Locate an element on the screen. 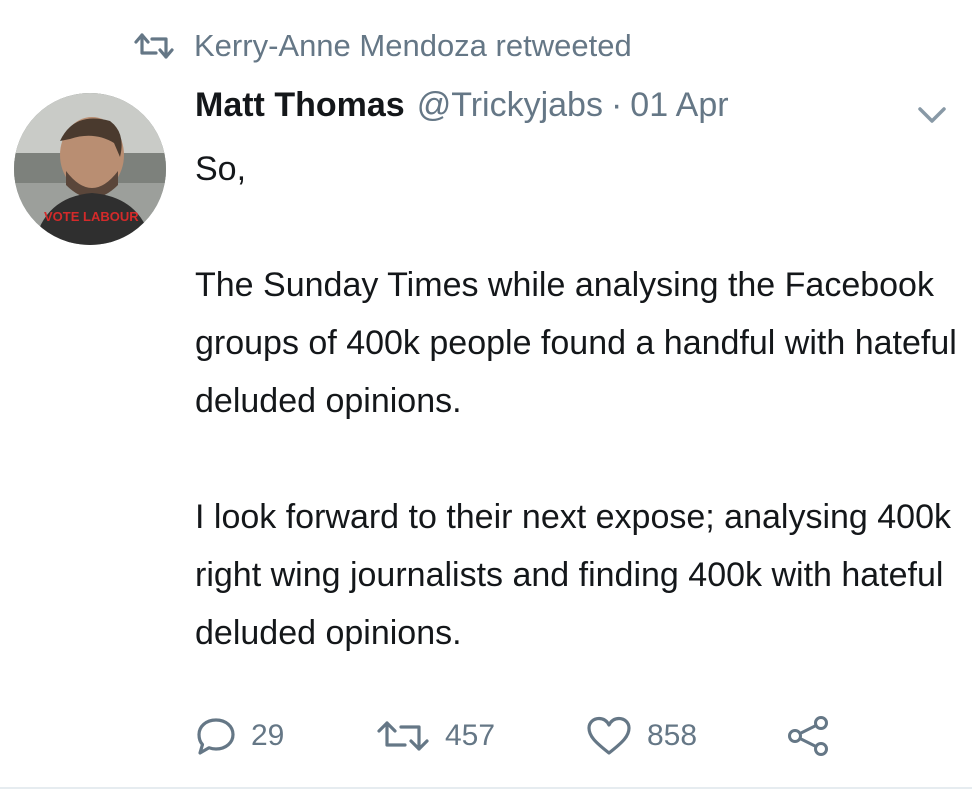 Image resolution: width=972 pixels, height=793 pixels. share-icon is located at coordinates (808, 736).